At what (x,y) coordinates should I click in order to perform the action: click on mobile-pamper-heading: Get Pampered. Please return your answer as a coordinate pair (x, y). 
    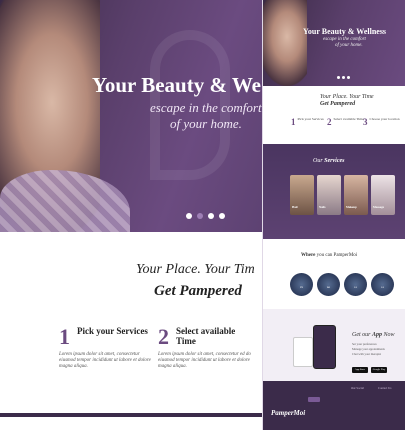
    Looking at the image, I should click on (338, 104).